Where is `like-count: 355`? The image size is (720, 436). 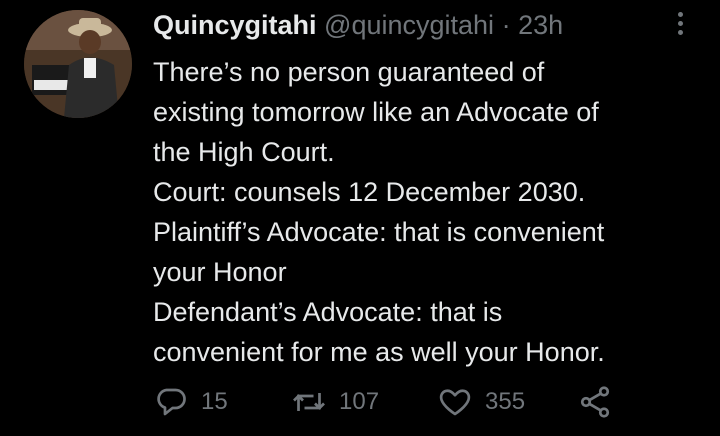 like-count: 355 is located at coordinates (505, 401).